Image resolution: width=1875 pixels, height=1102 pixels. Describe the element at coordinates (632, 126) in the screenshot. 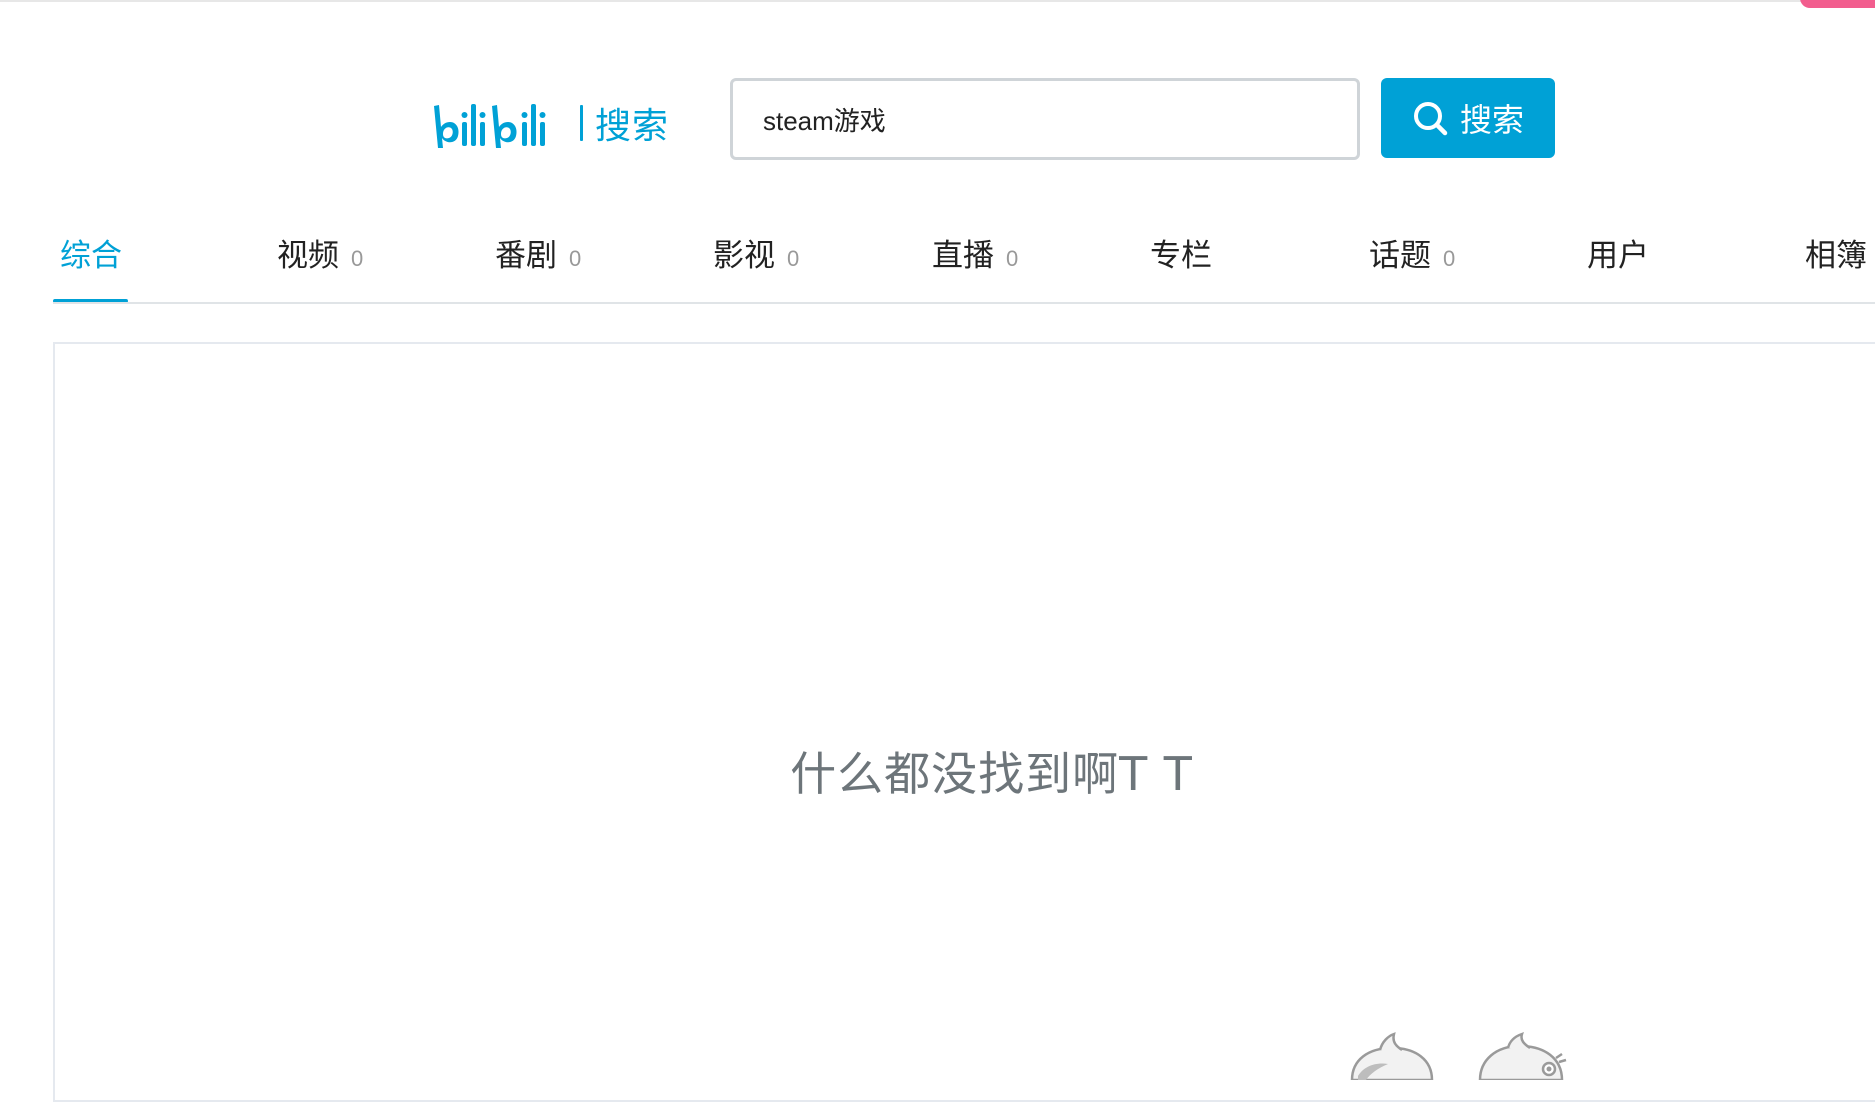

I see `logo-section-label: 搜索` at that location.